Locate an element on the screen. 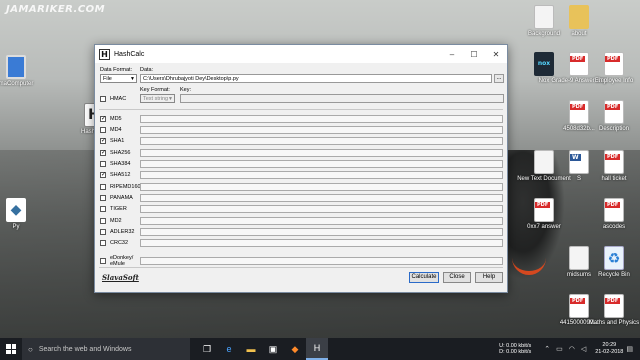  chevron-down-icon: ▼ is located at coordinates (132, 79).